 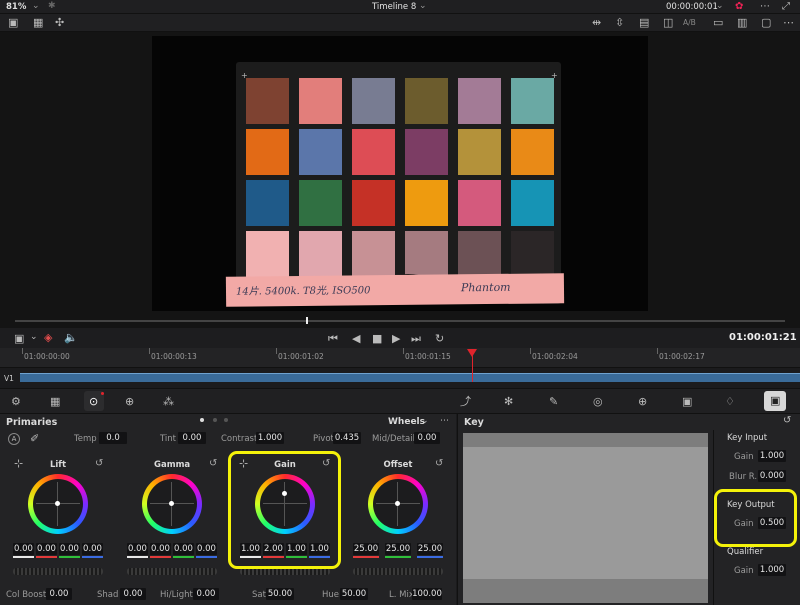 What do you see at coordinates (356, 338) in the screenshot?
I see `reverse-icon: ◀` at bounding box center [356, 338].